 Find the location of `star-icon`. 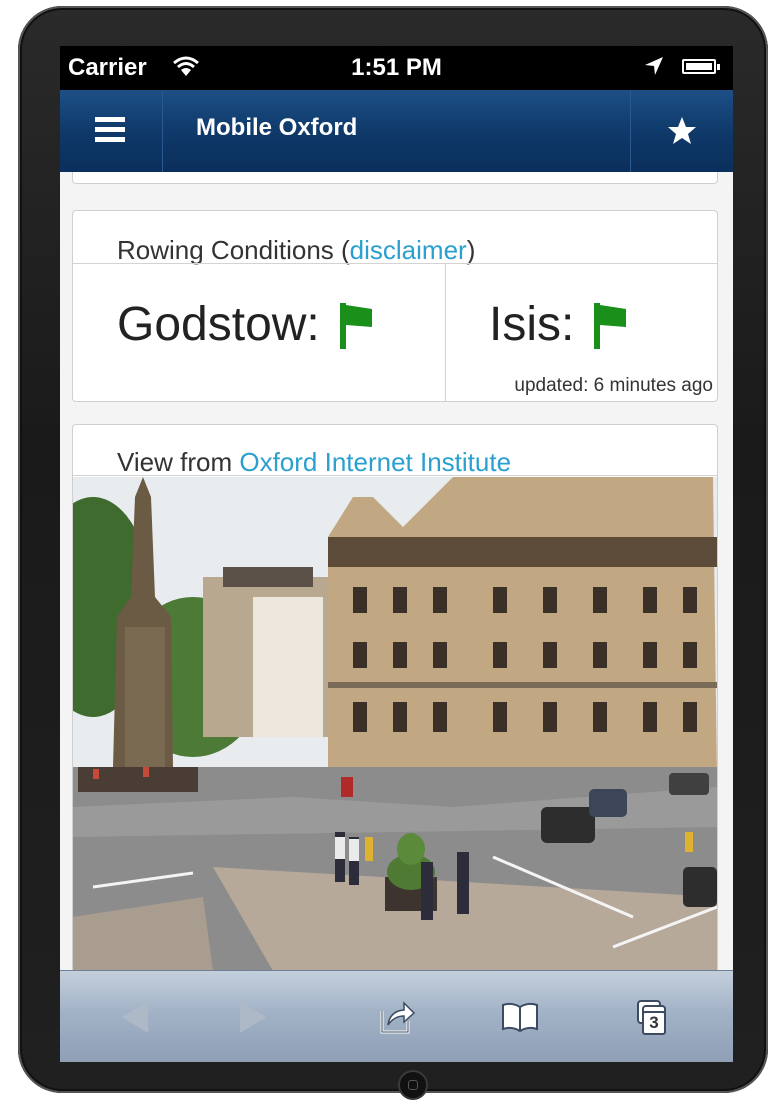

star-icon is located at coordinates (682, 130).